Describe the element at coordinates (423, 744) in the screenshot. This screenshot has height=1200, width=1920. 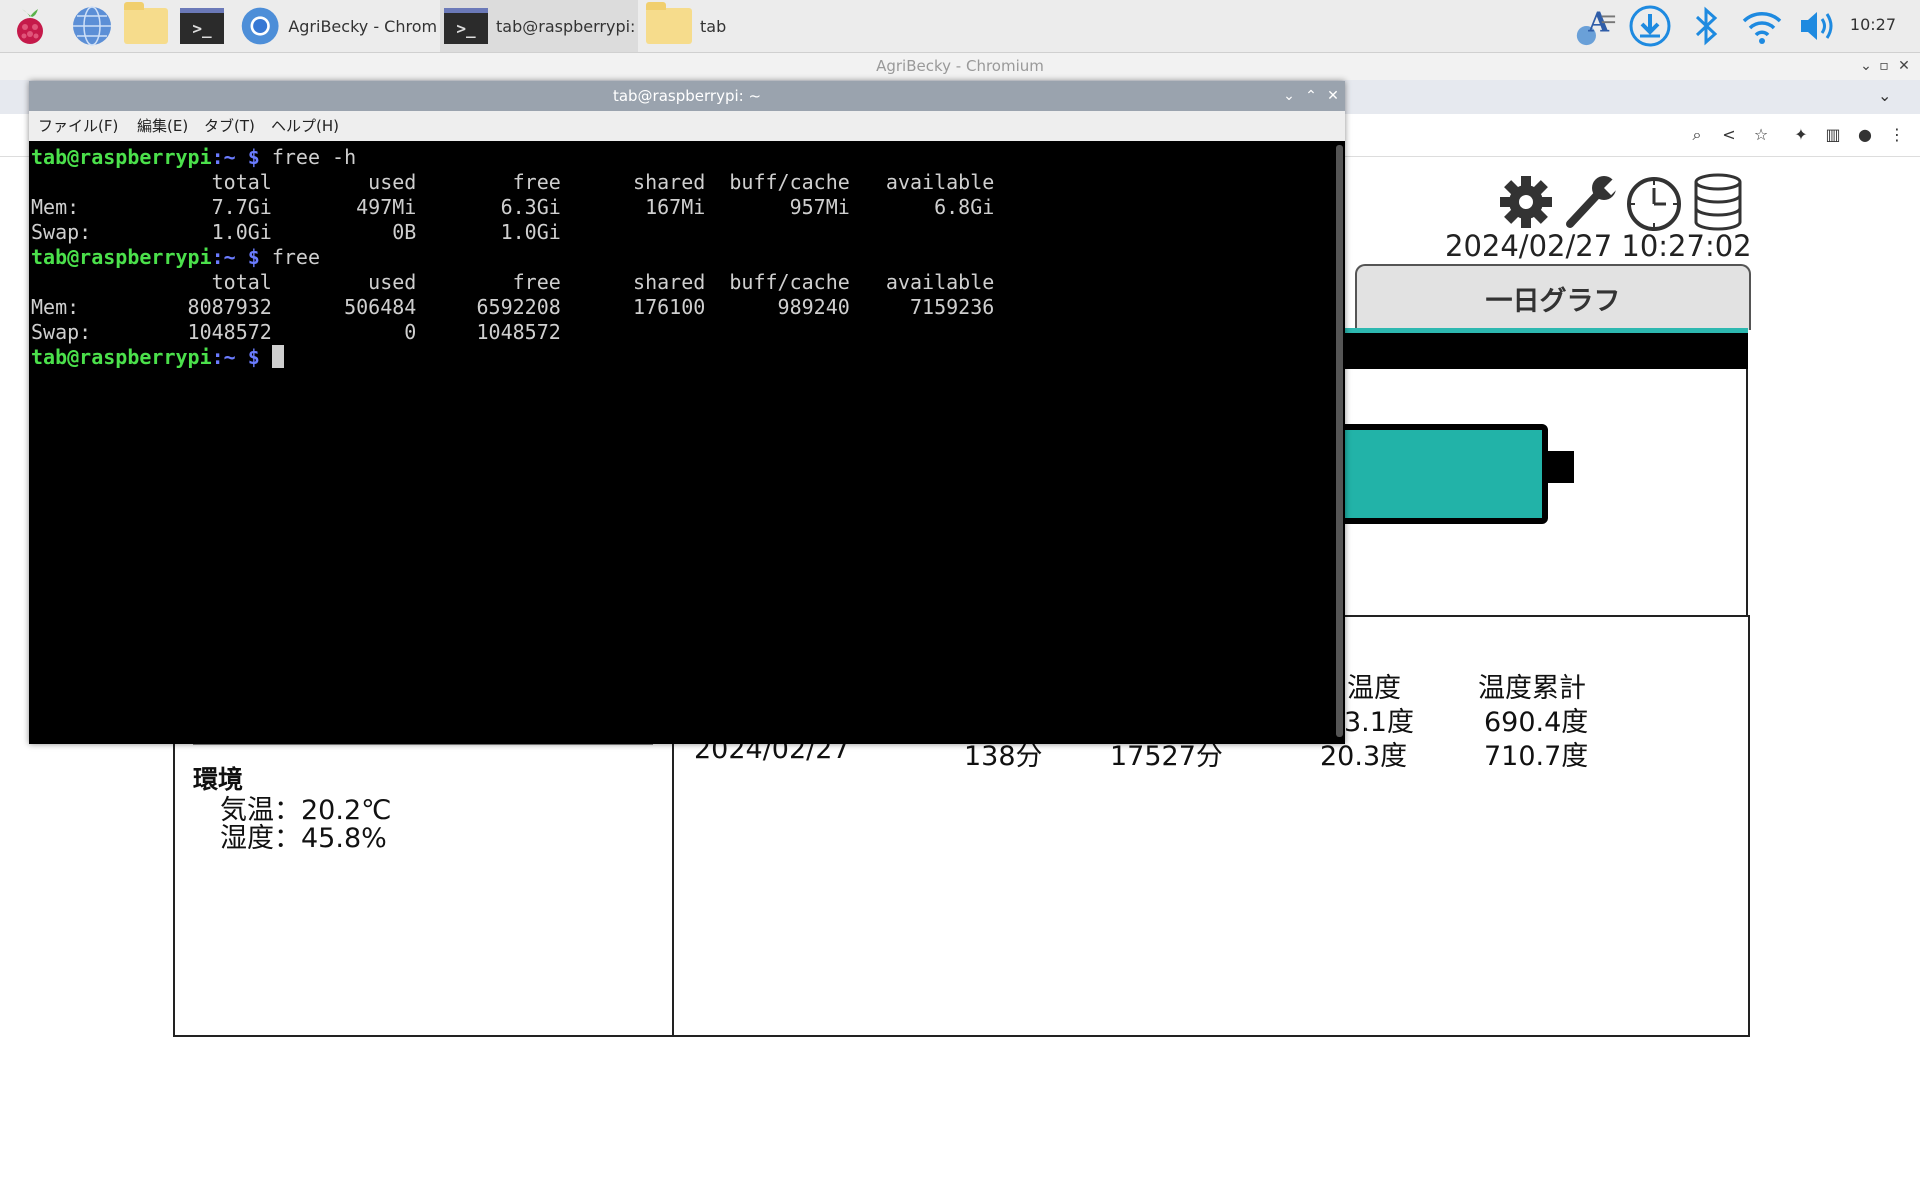
I see `divider` at that location.